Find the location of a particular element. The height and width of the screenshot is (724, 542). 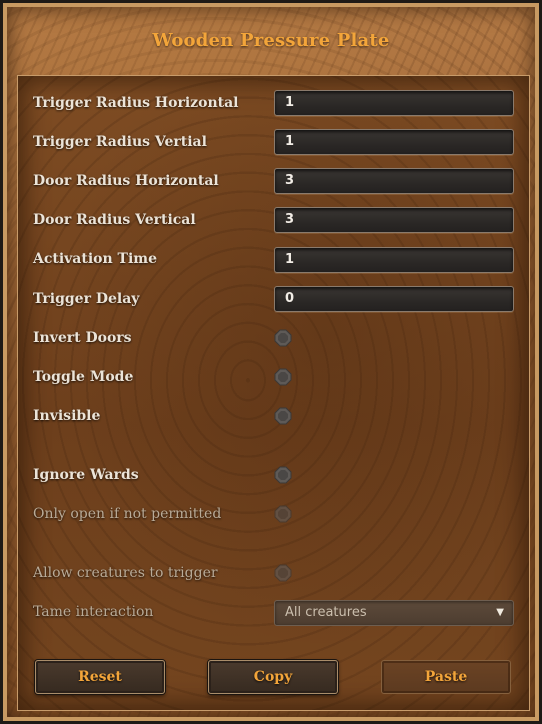

only-open-if-not-permitted-toggle is located at coordinates (283, 514).